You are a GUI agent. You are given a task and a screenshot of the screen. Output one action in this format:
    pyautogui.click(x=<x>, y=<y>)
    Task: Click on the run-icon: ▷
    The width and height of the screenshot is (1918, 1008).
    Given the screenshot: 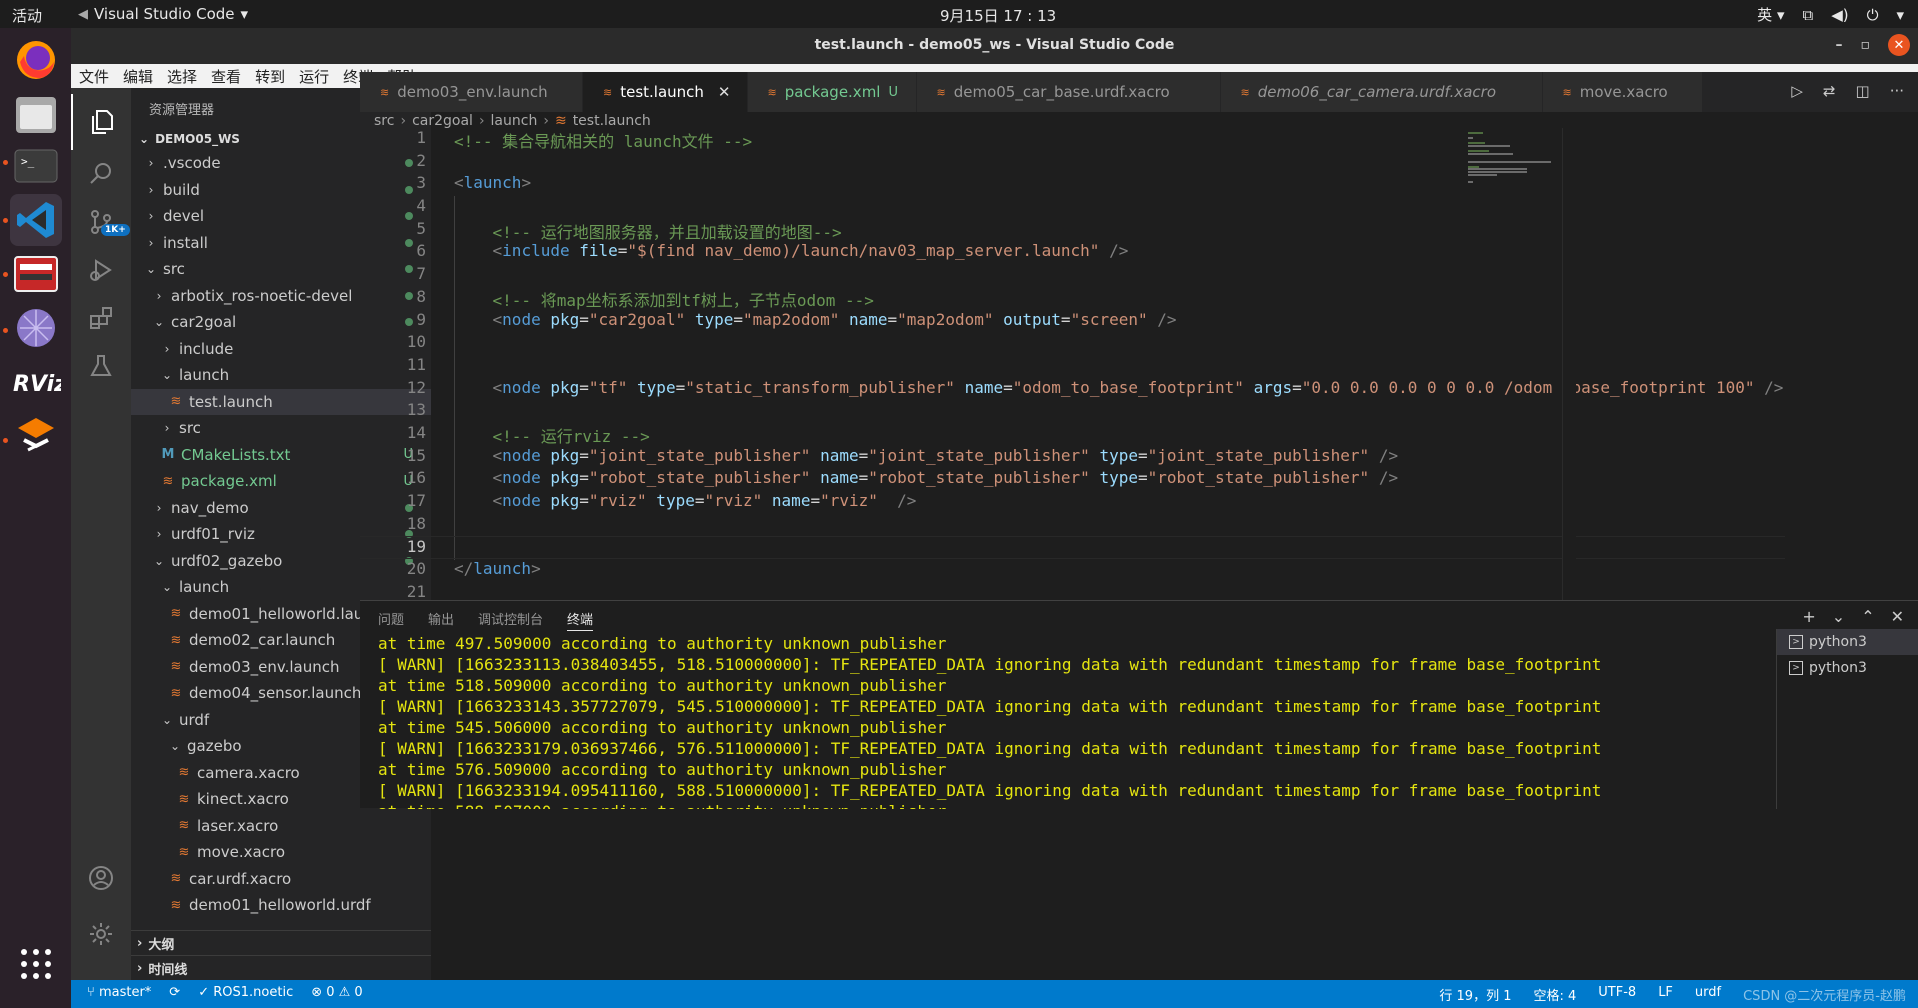 What is the action you would take?
    pyautogui.click(x=1797, y=91)
    